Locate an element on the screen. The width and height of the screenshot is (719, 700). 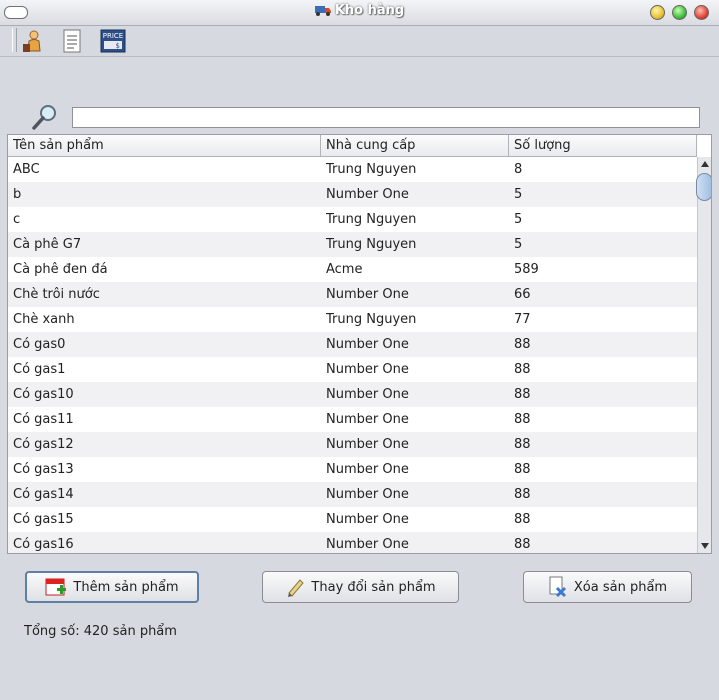
delete-product-label: Xóa sản phẩm is located at coordinates (620, 587).